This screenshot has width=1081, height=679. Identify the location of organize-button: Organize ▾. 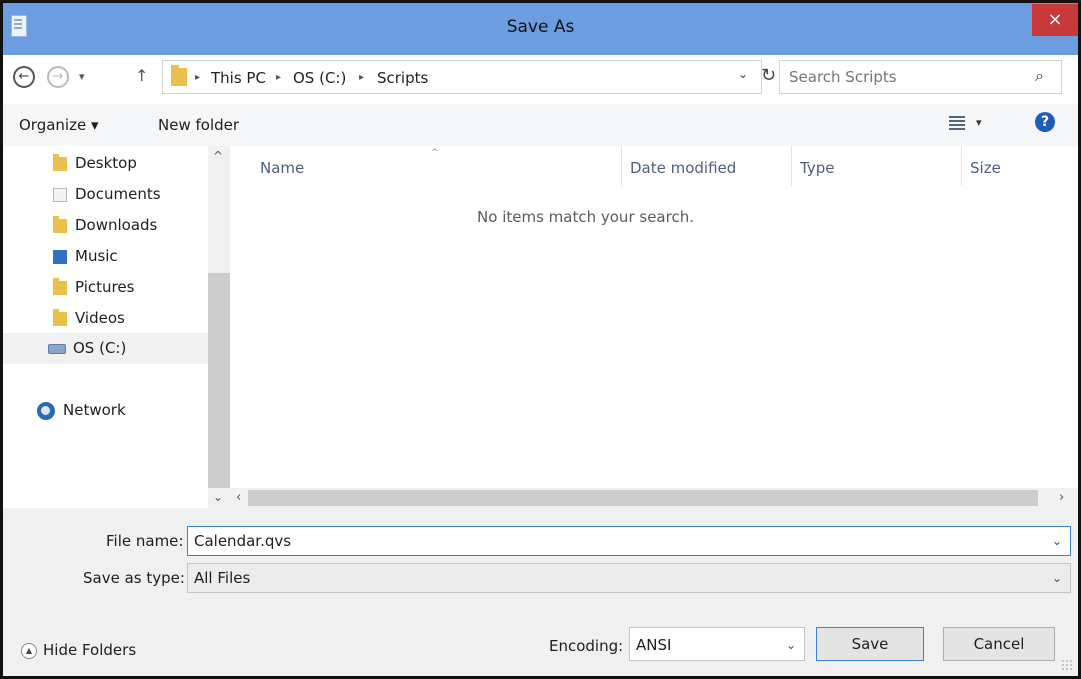
(59, 125).